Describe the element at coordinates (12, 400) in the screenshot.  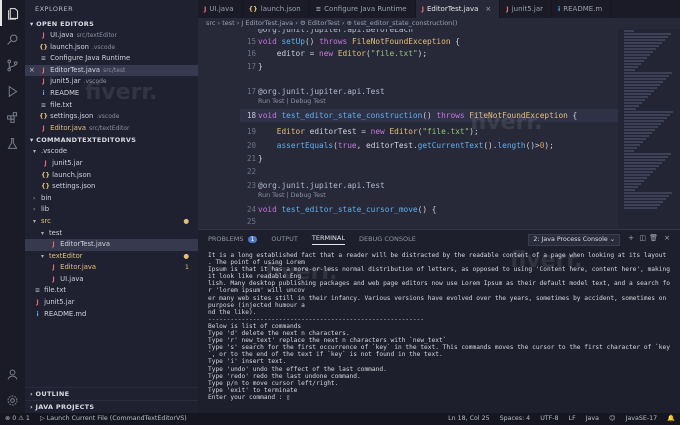
I see `settings-gear-icon` at that location.